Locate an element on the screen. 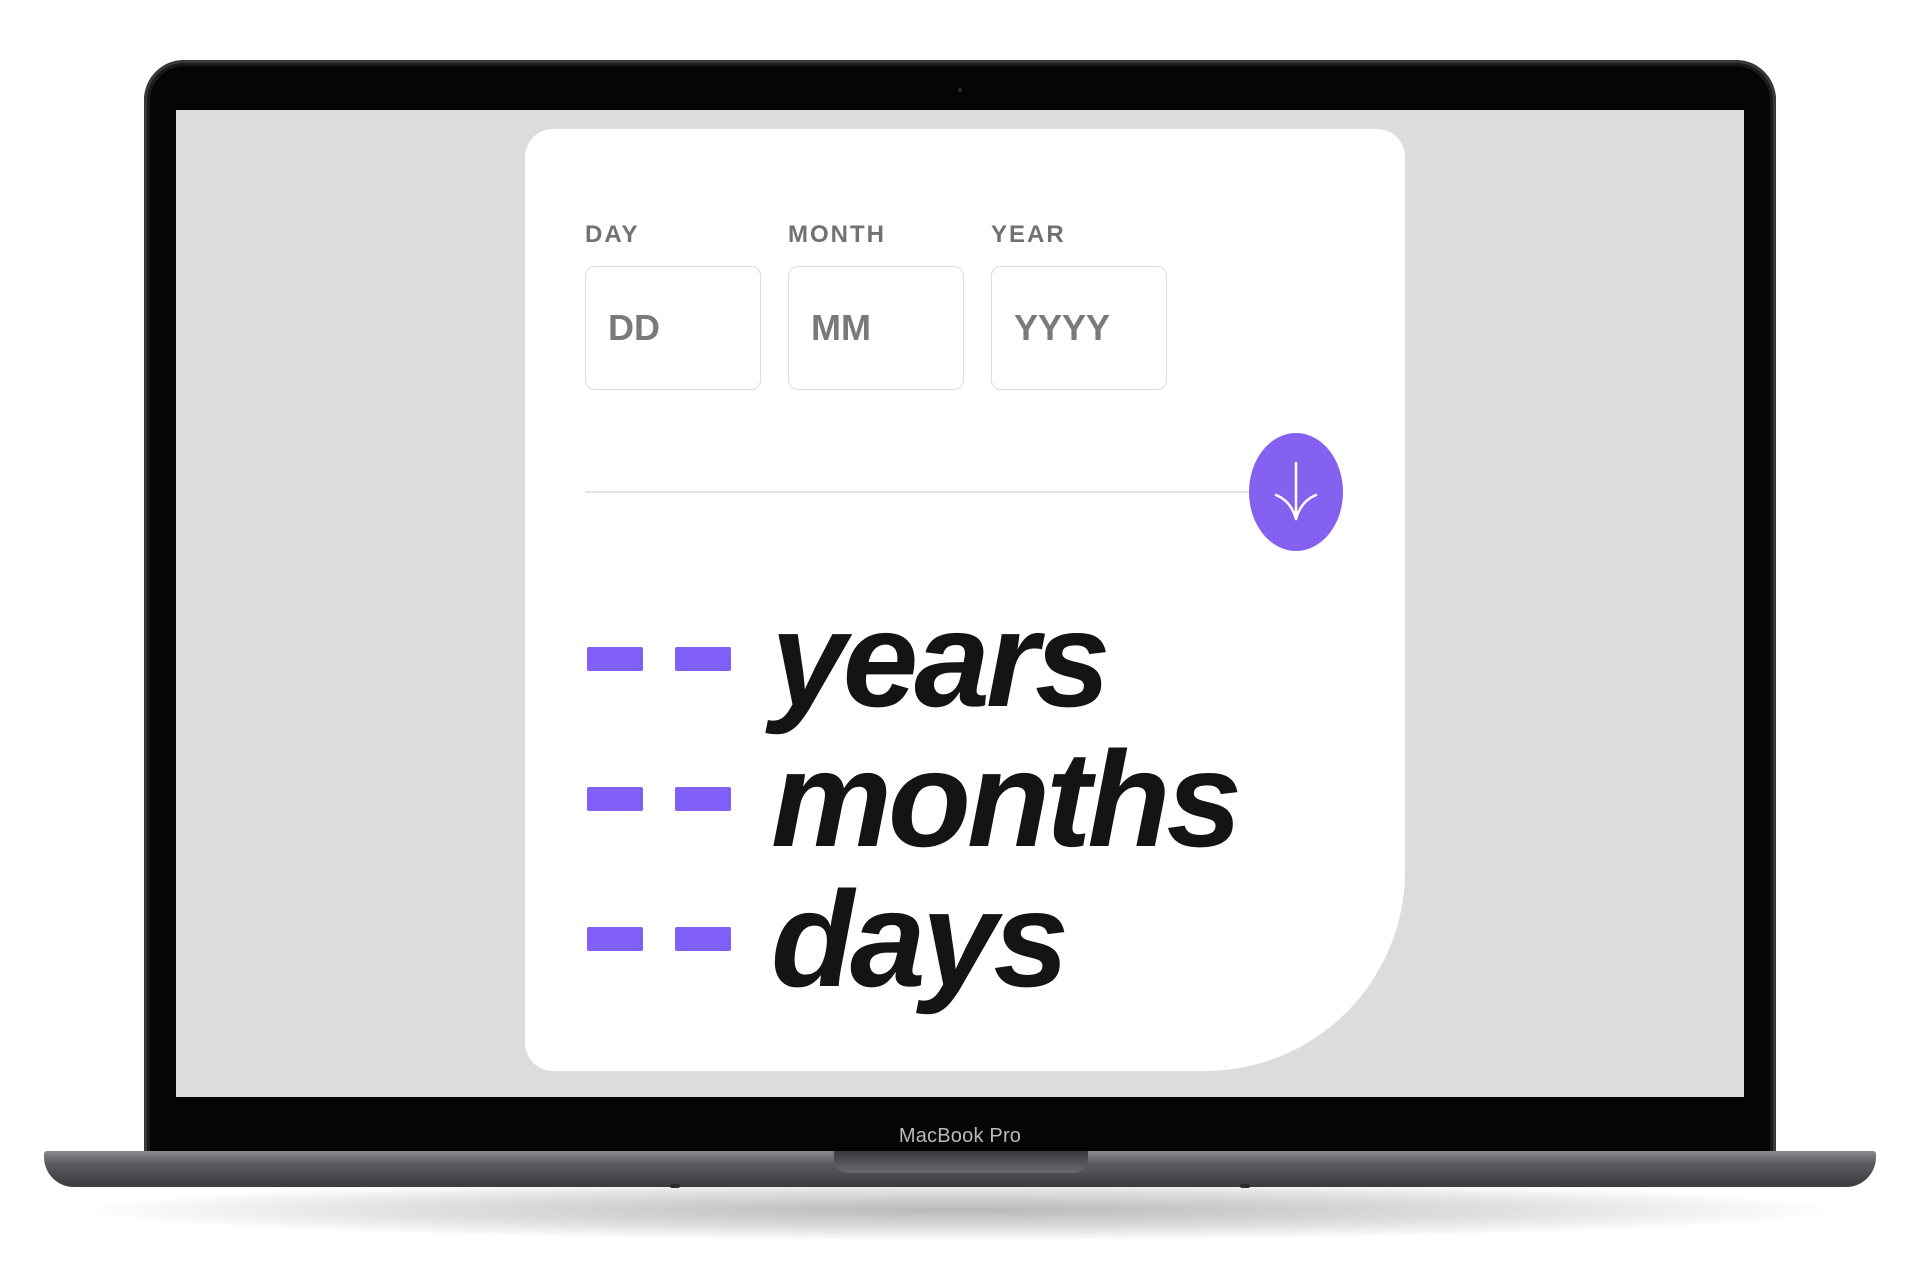  month-field: MONTH is located at coordinates (876, 303).